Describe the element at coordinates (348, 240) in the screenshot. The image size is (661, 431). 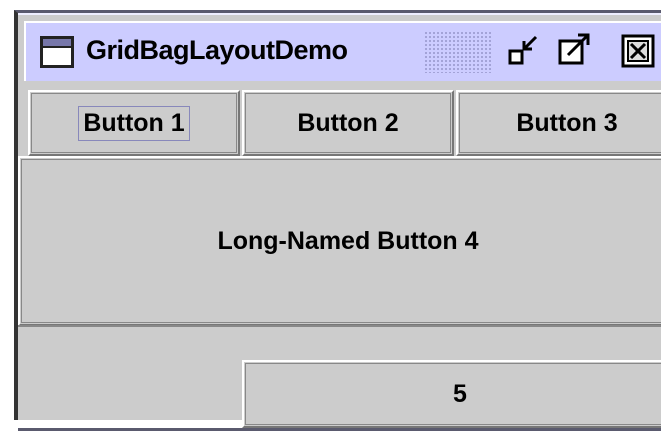
I see `button-4-label: Long-Named Button 4` at that location.